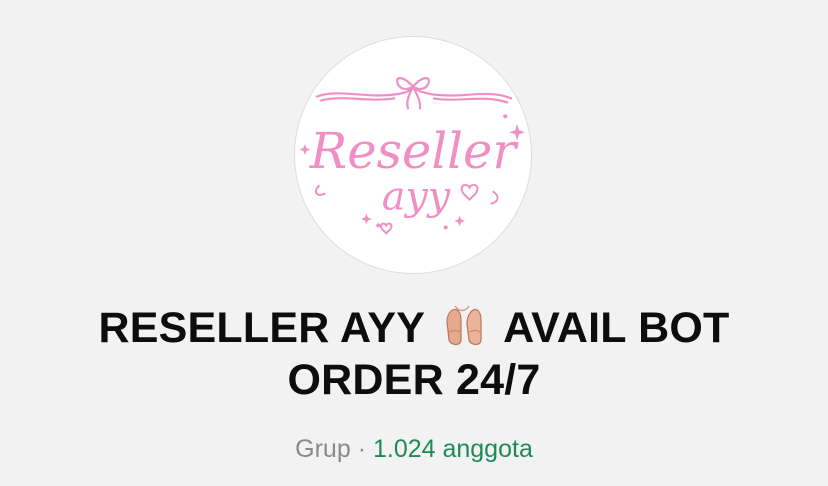  I want to click on group-title-line-1: RESELLER AYY AVAIL BOT, so click(414, 328).